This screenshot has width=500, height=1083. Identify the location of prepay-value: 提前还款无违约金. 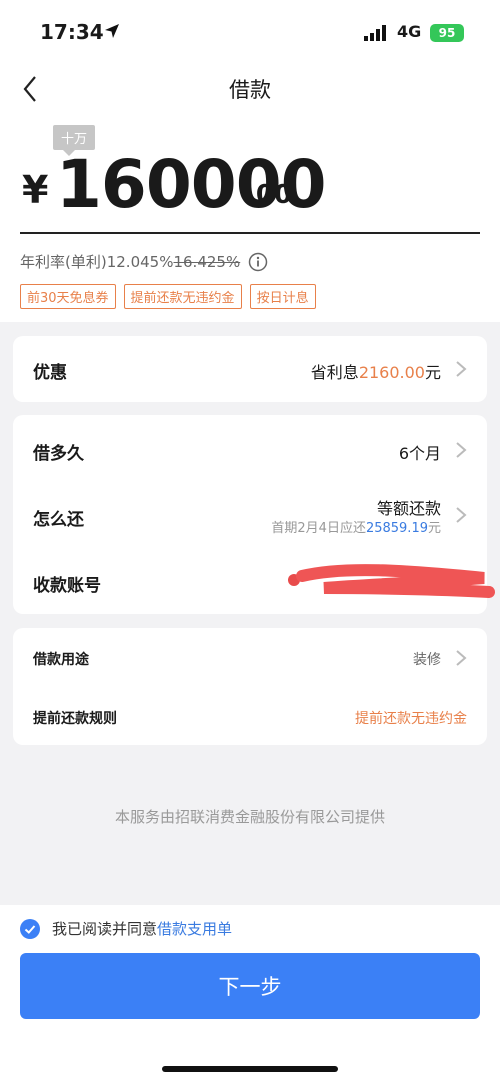
(411, 719).